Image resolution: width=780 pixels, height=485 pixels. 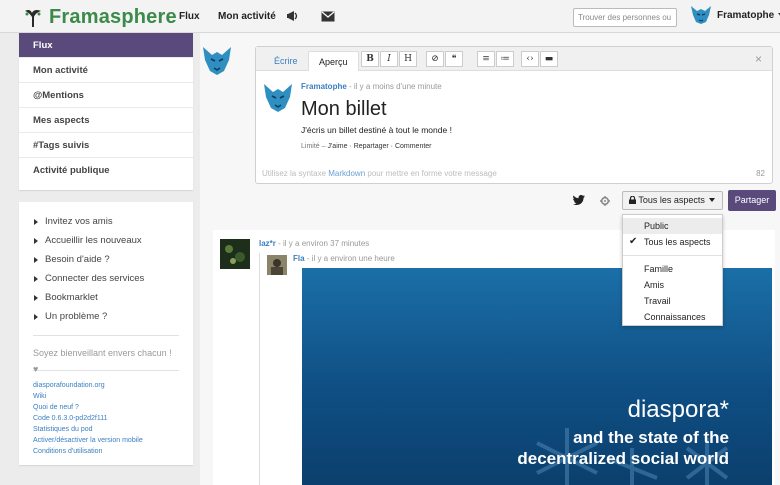 What do you see at coordinates (106, 259) in the screenshot?
I see `link-help: Besoin d'aide ?` at bounding box center [106, 259].